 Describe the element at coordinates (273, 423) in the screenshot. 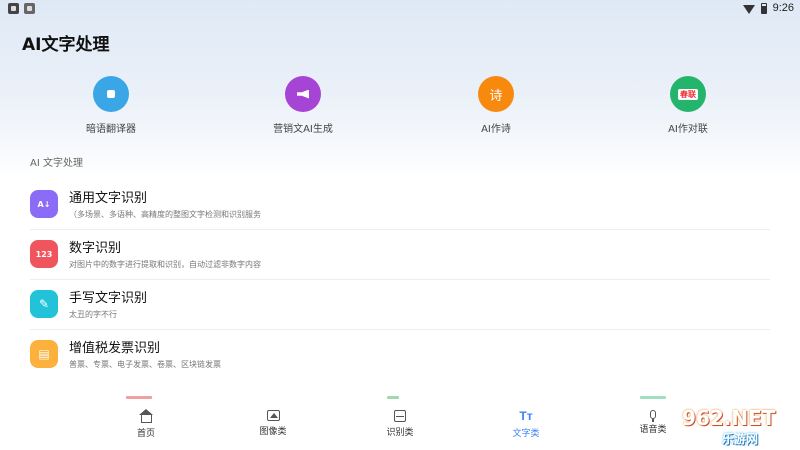

I see `nav-image: 图像类` at that location.